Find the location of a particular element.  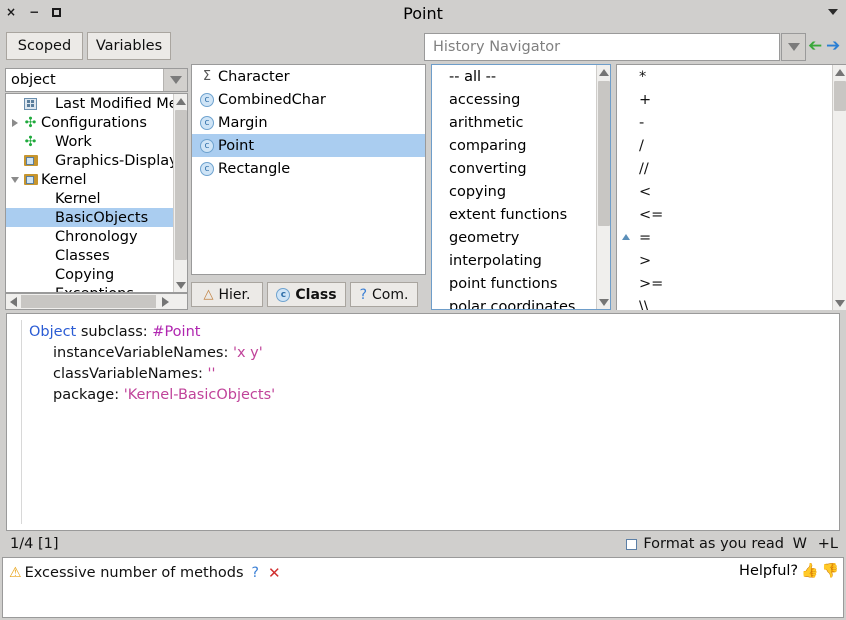

protocol-list-item: geometry is located at coordinates (513, 237).